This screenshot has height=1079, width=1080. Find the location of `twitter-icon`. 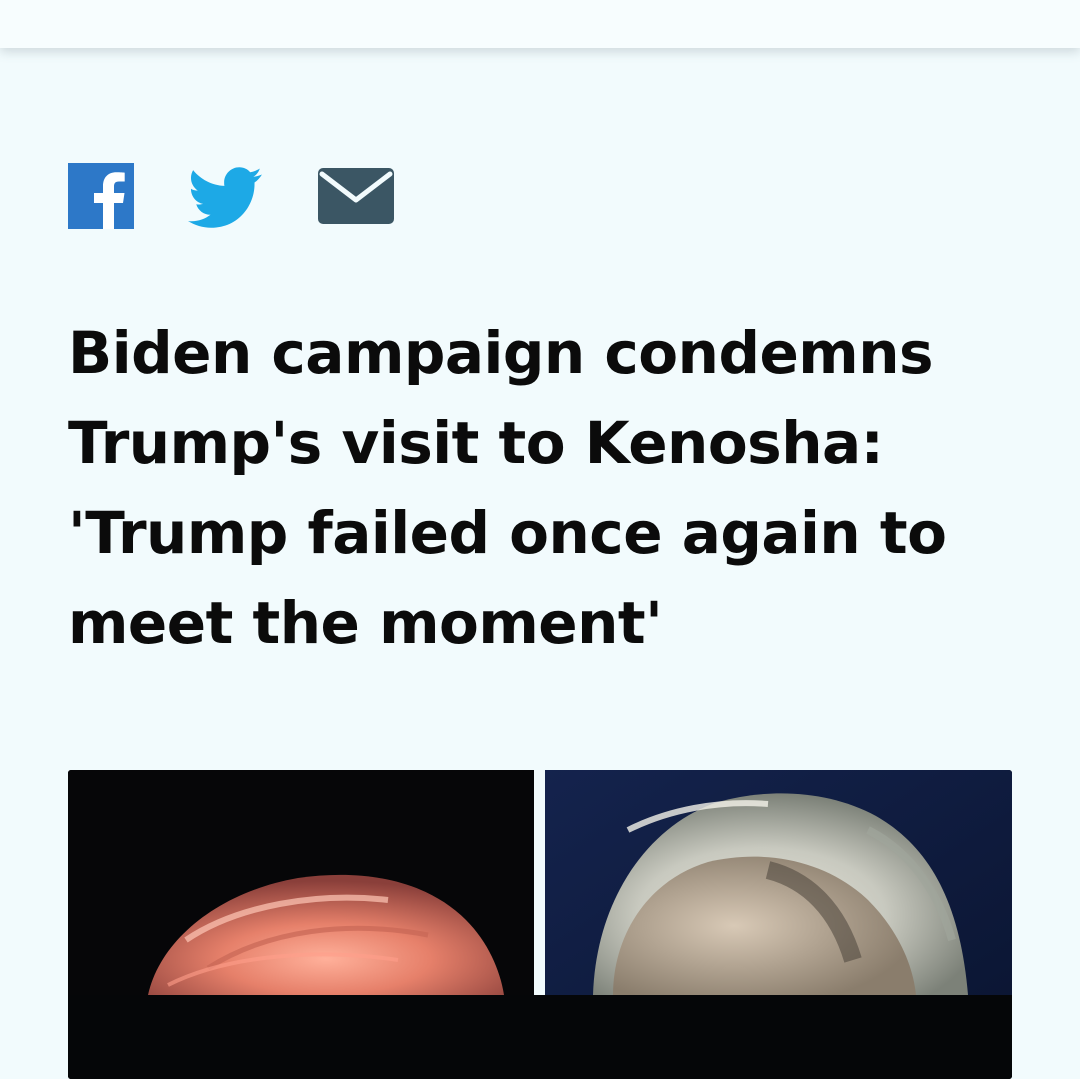

twitter-icon is located at coordinates (224, 197).